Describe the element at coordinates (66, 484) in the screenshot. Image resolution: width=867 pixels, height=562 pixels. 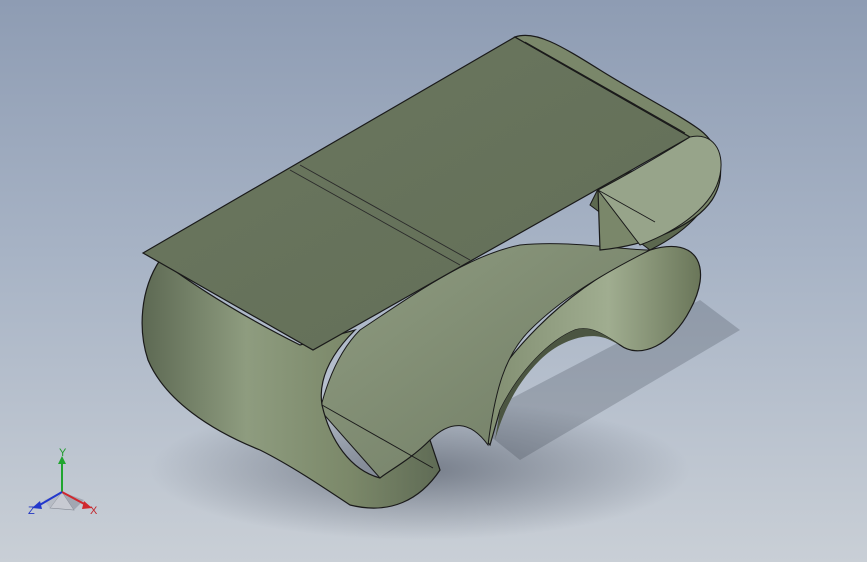
I see `view-orientation-triad: Y X Z` at that location.